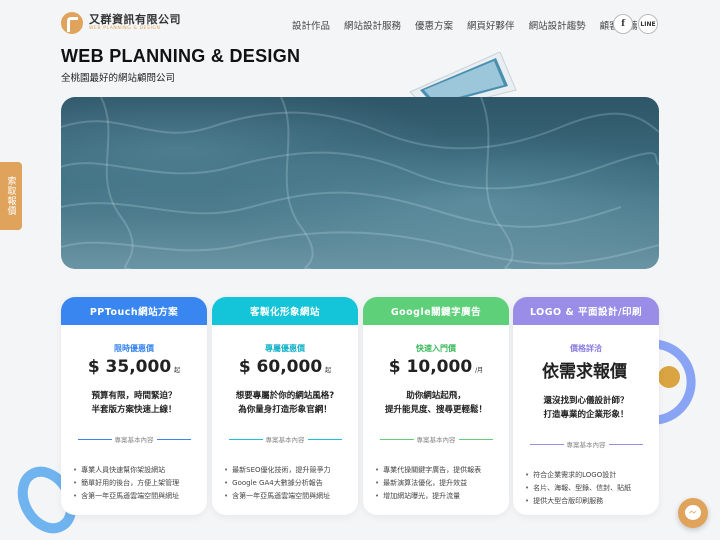 This screenshot has width=720, height=540. I want to click on price: $ 60,000 起, so click(285, 367).